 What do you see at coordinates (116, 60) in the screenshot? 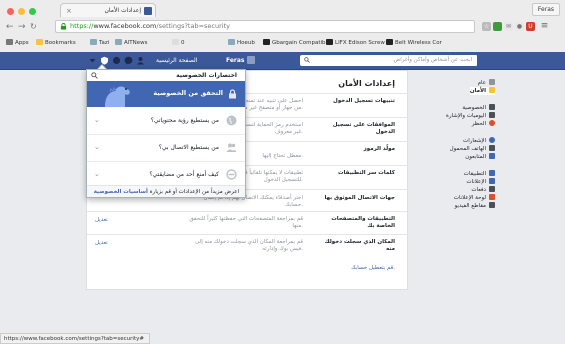
I see `notifications-globe-icon` at bounding box center [116, 60].